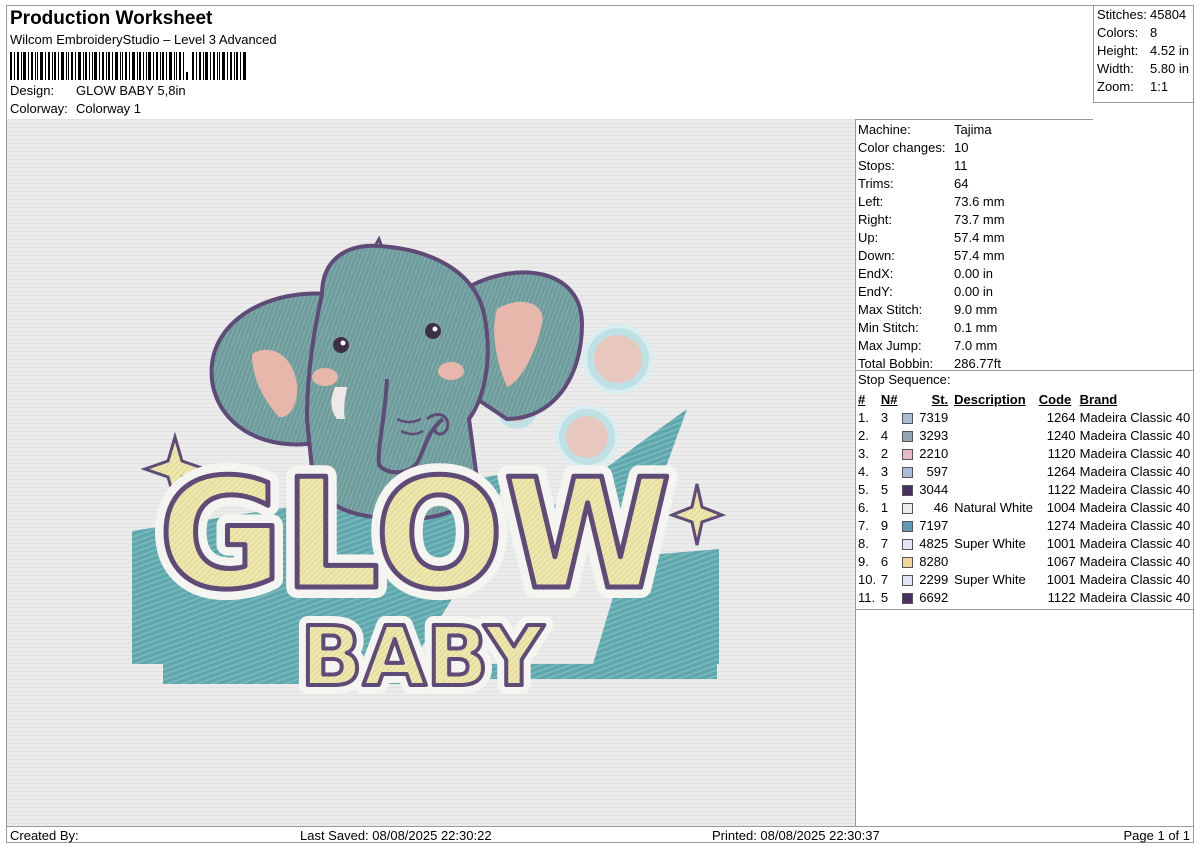 The image size is (1200, 848). What do you see at coordinates (934, 435) in the screenshot?
I see `stop-stitches: 3293` at bounding box center [934, 435].